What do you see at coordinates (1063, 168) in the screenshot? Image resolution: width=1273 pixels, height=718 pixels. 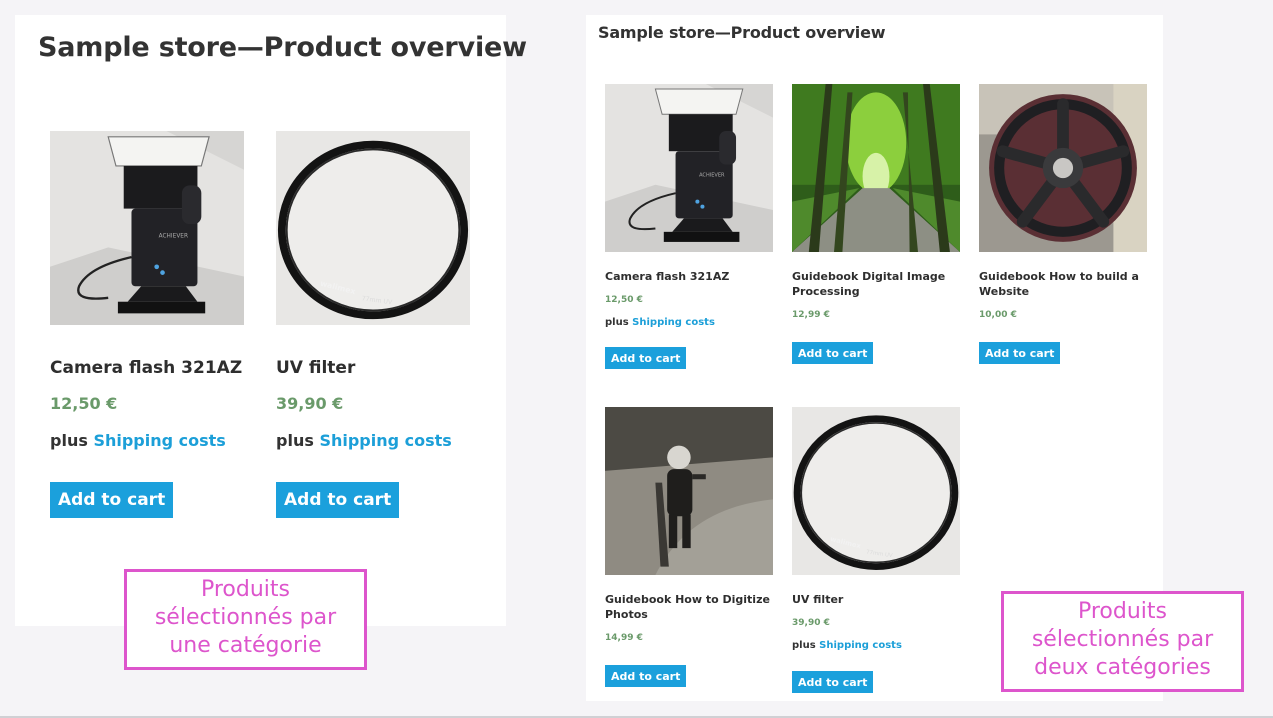 I see `rusty-valve-wheel-image` at bounding box center [1063, 168].